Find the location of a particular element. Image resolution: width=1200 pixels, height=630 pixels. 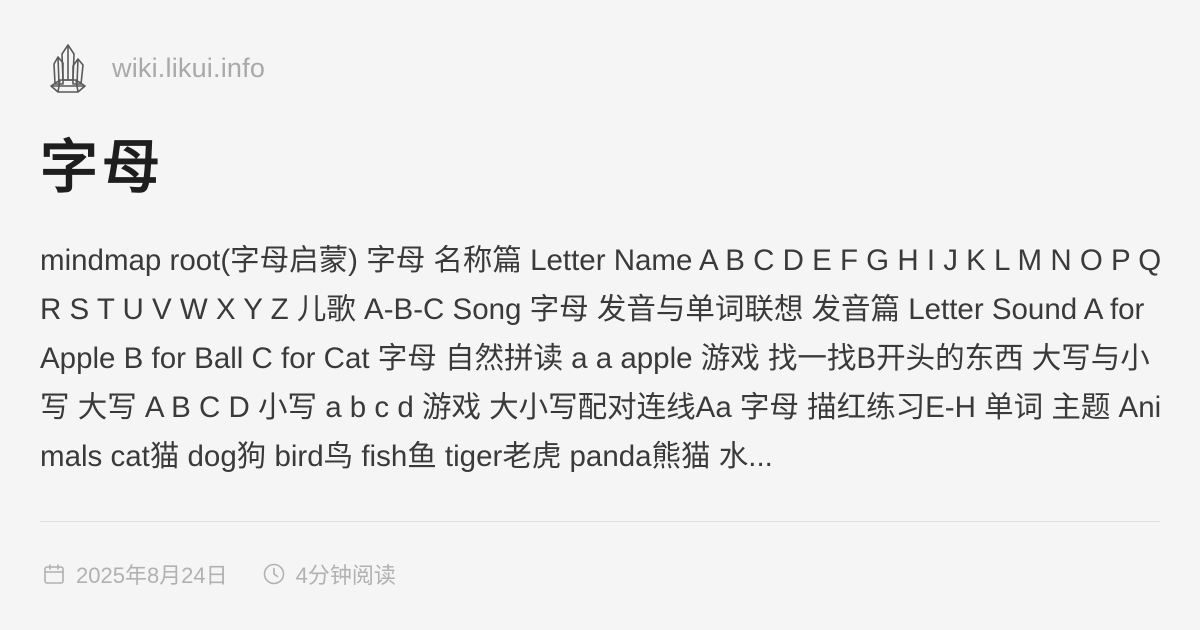

reading-time-text: 4分钟阅读 is located at coordinates (345, 575).